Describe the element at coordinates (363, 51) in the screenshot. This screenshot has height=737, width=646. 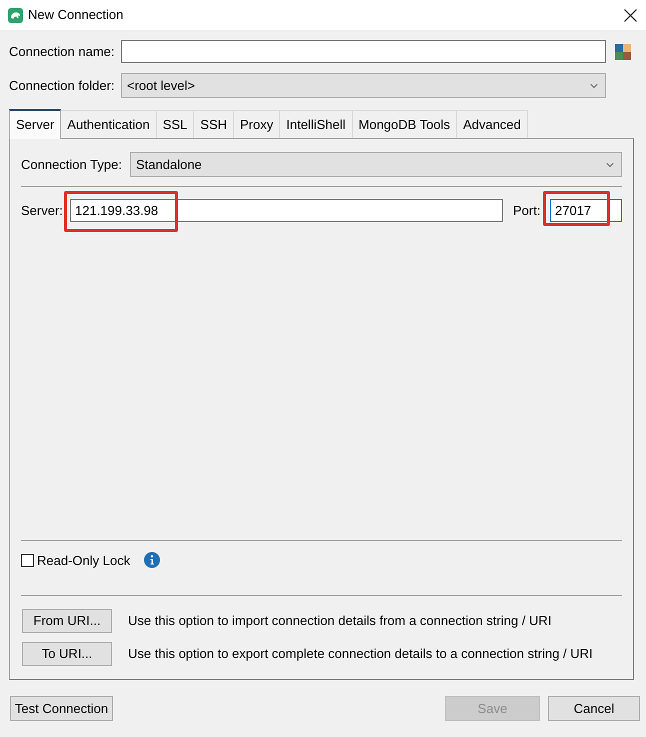
I see `name-input-field` at that location.